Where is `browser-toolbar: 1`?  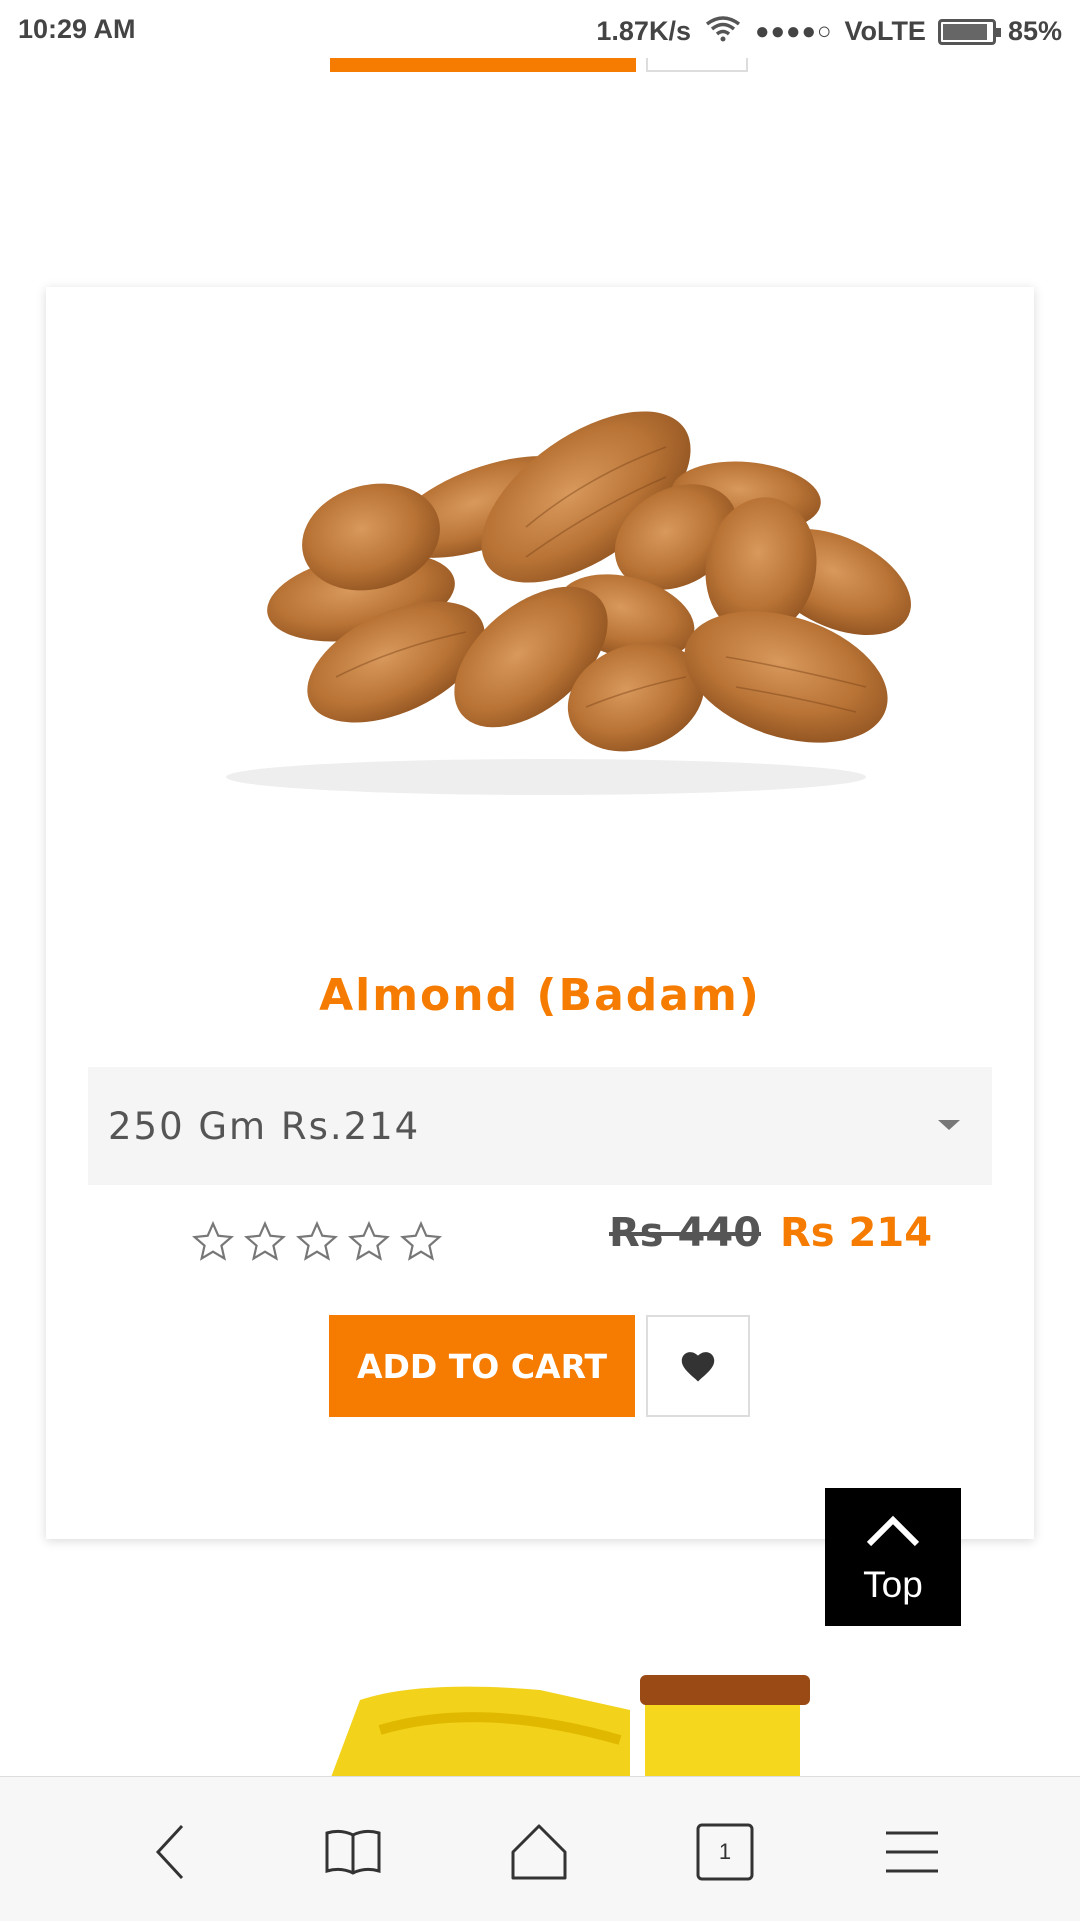
browser-toolbar: 1 is located at coordinates (540, 1848).